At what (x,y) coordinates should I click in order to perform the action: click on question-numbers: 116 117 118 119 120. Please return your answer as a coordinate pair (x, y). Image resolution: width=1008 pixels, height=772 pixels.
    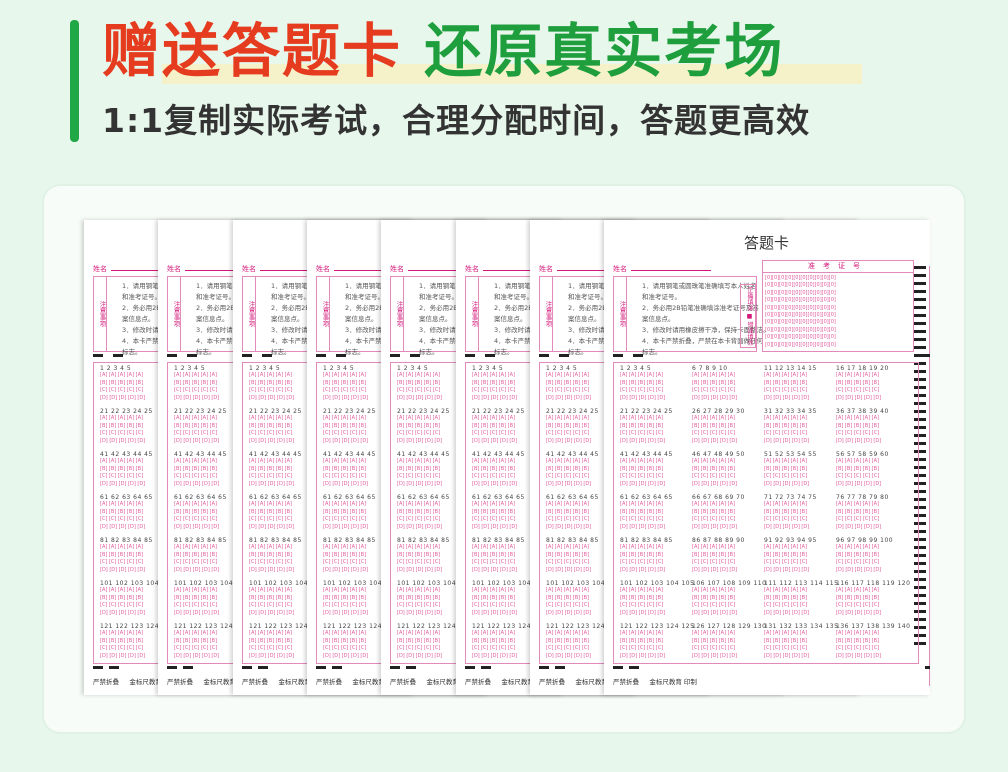
    Looking at the image, I should click on (873, 583).